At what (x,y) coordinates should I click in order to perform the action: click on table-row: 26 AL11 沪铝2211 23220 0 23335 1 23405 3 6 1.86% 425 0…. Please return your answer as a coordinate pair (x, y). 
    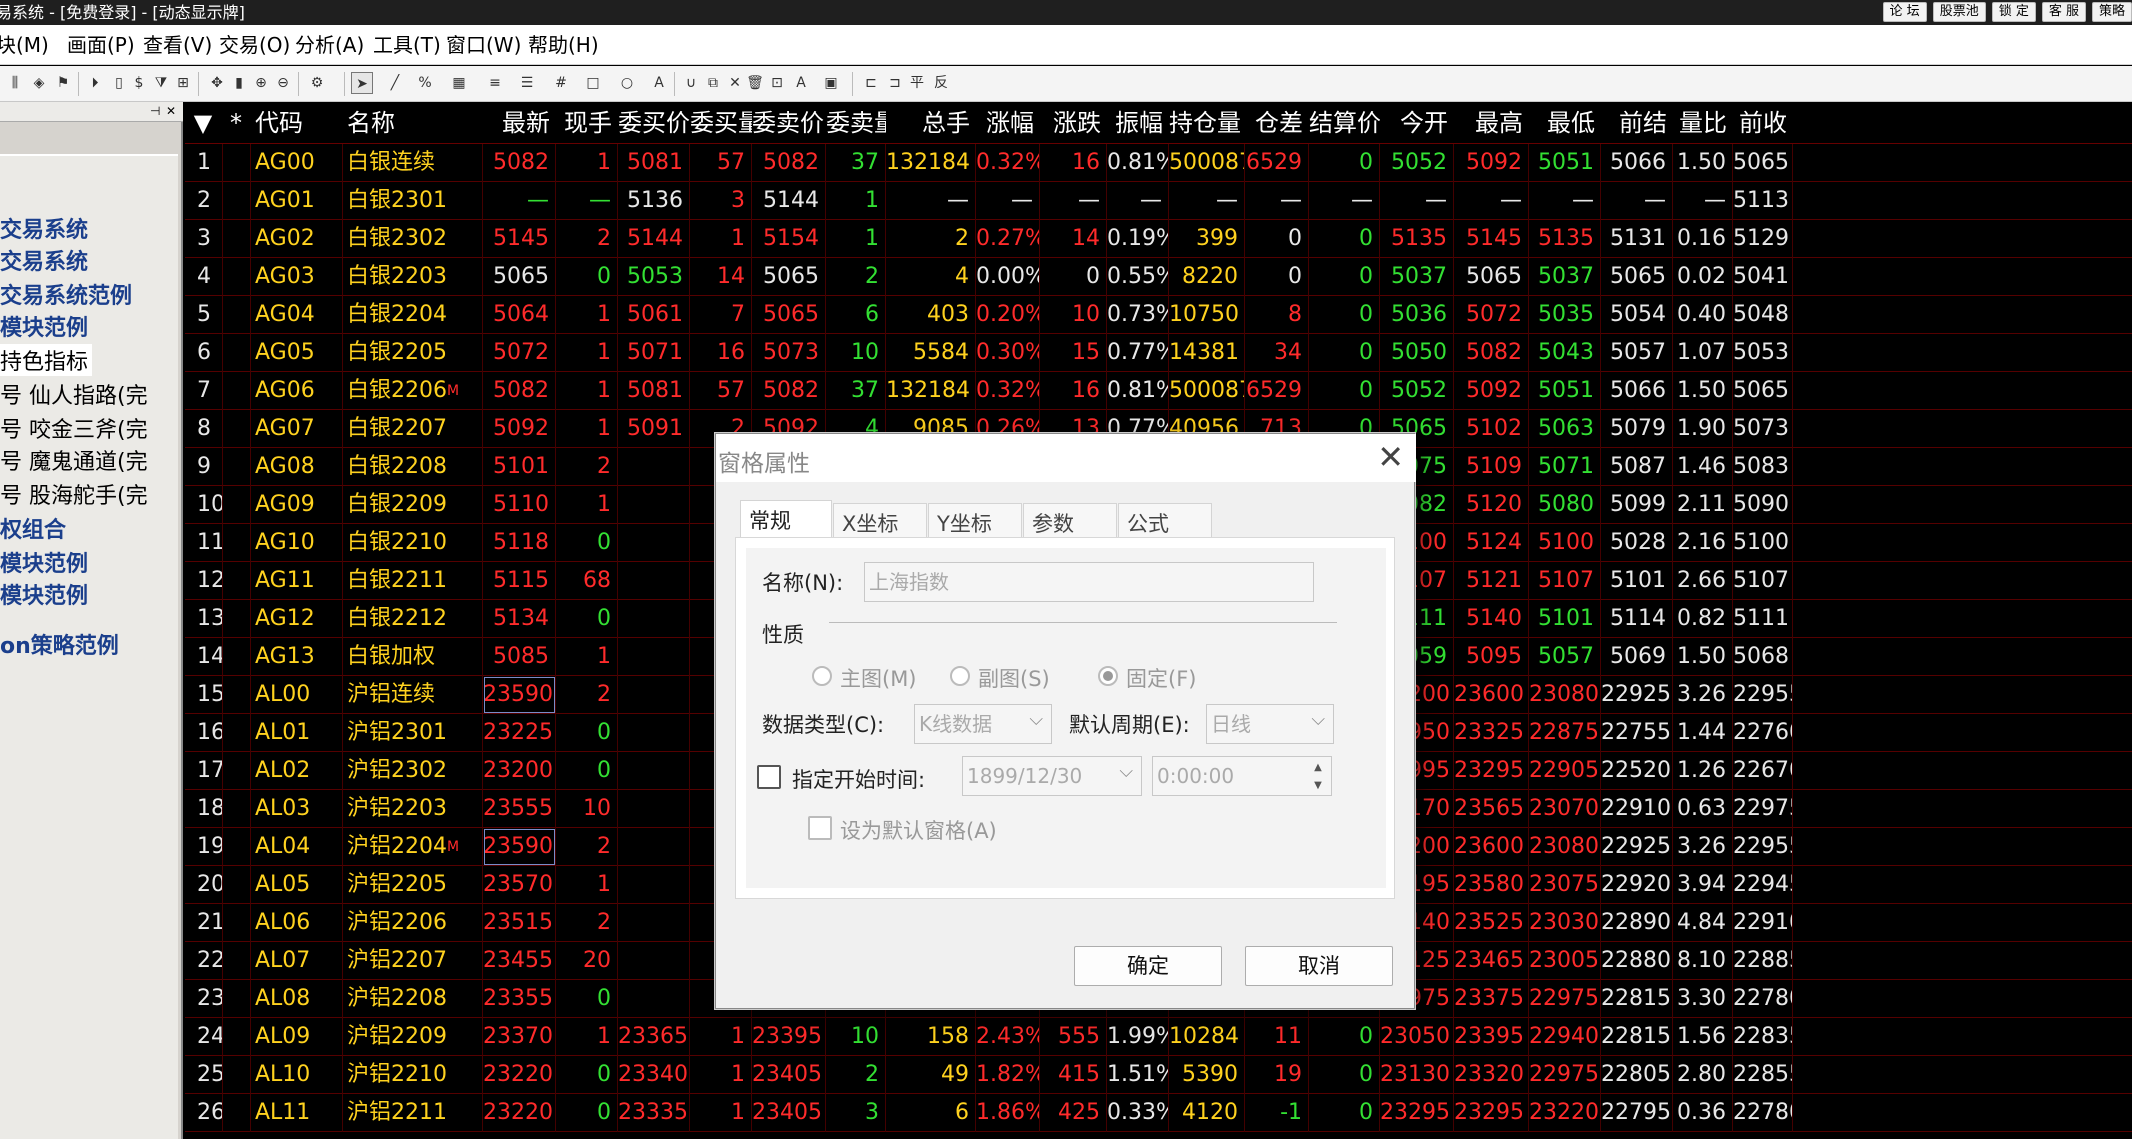
    Looking at the image, I should click on (1158, 1113).